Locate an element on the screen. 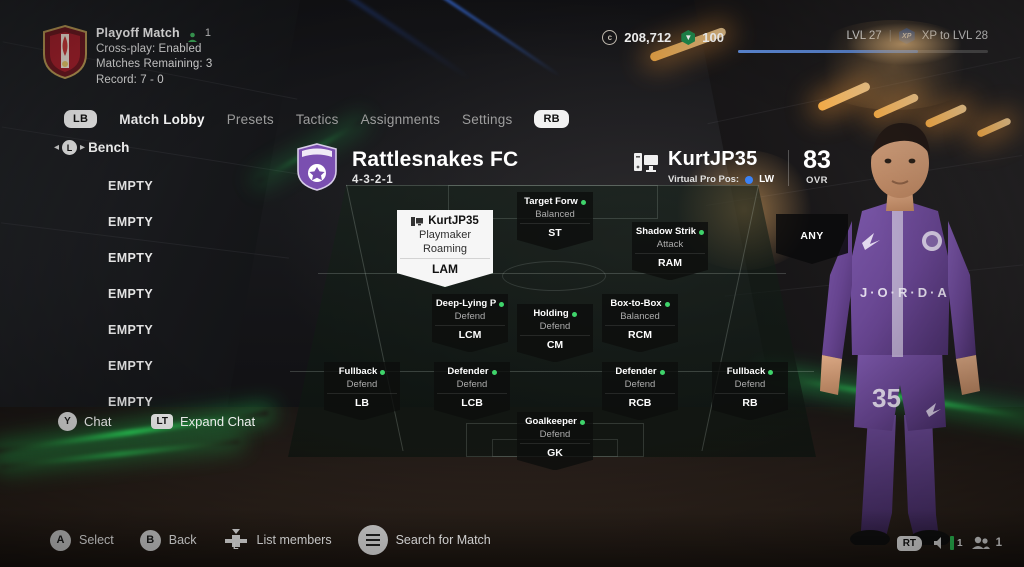  card-role: Box-to-Box is located at coordinates (640, 304).